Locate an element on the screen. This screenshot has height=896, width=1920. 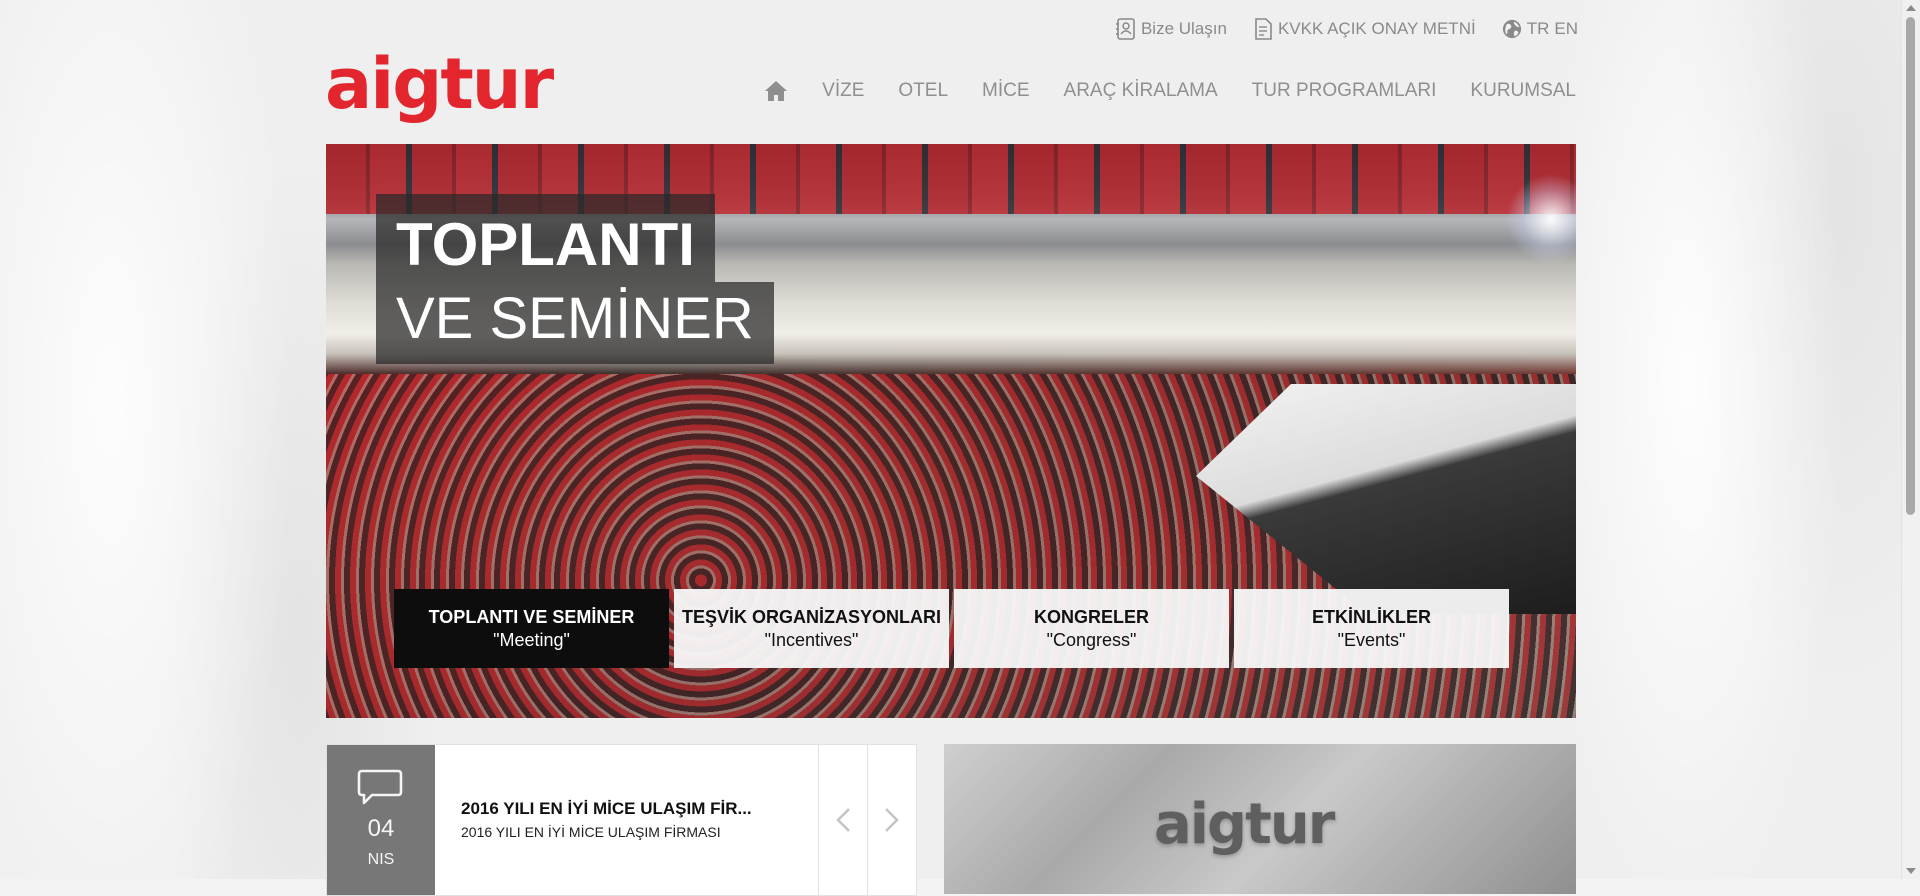
news-subtitle: 2016 YILI EN İYİ MİCE ULAŞIM FİRMASI is located at coordinates (591, 832).